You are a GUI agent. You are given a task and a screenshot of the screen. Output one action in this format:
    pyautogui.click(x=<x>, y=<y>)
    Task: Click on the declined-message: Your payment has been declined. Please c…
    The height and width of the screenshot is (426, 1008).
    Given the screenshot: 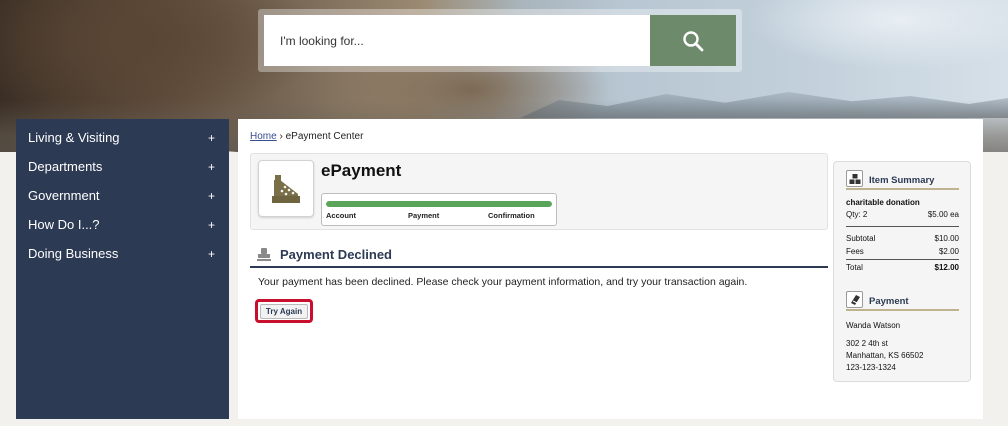 What is the action you would take?
    pyautogui.click(x=503, y=282)
    